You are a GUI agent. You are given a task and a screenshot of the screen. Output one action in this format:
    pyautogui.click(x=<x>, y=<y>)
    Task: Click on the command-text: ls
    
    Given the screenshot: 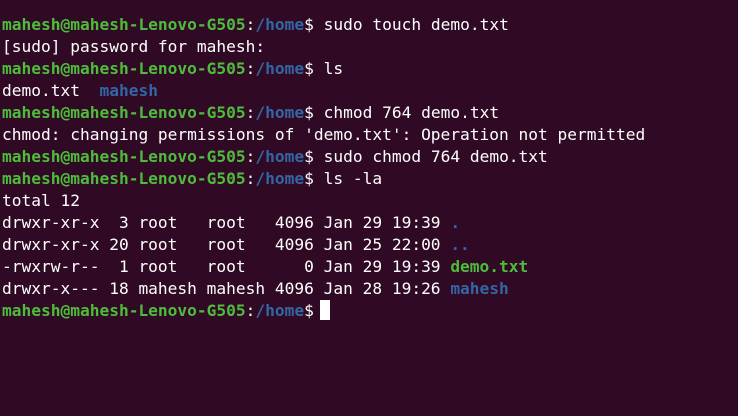 What is the action you would take?
    pyautogui.click(x=333, y=68)
    